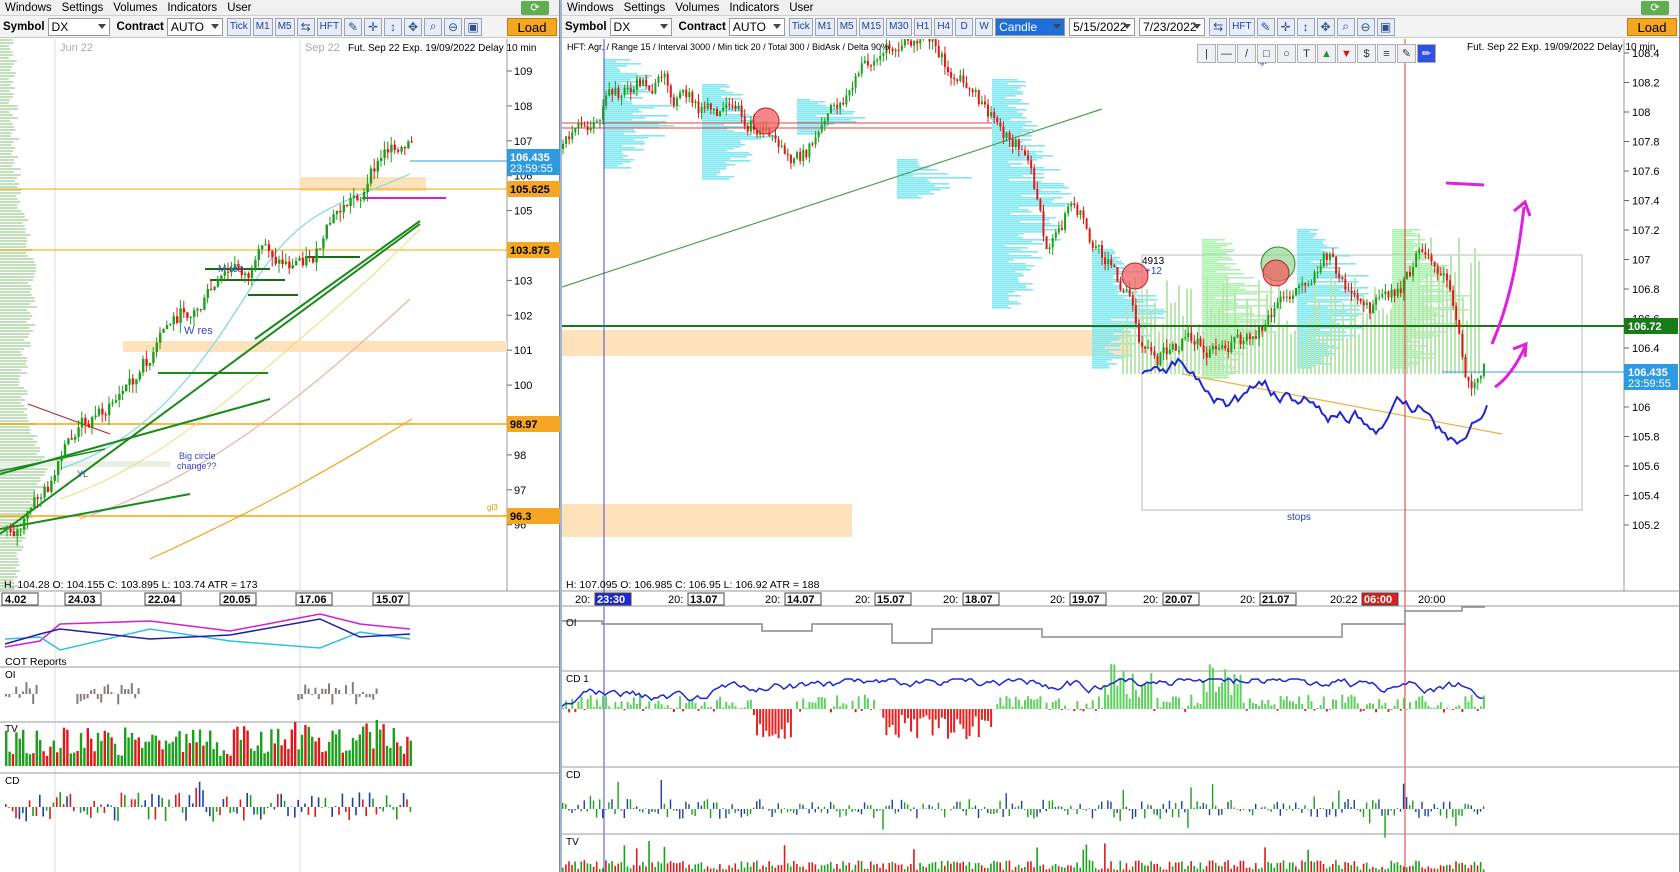  Describe the element at coordinates (1286, 53) in the screenshot. I see `draw-tool-4-icon: ○` at that location.